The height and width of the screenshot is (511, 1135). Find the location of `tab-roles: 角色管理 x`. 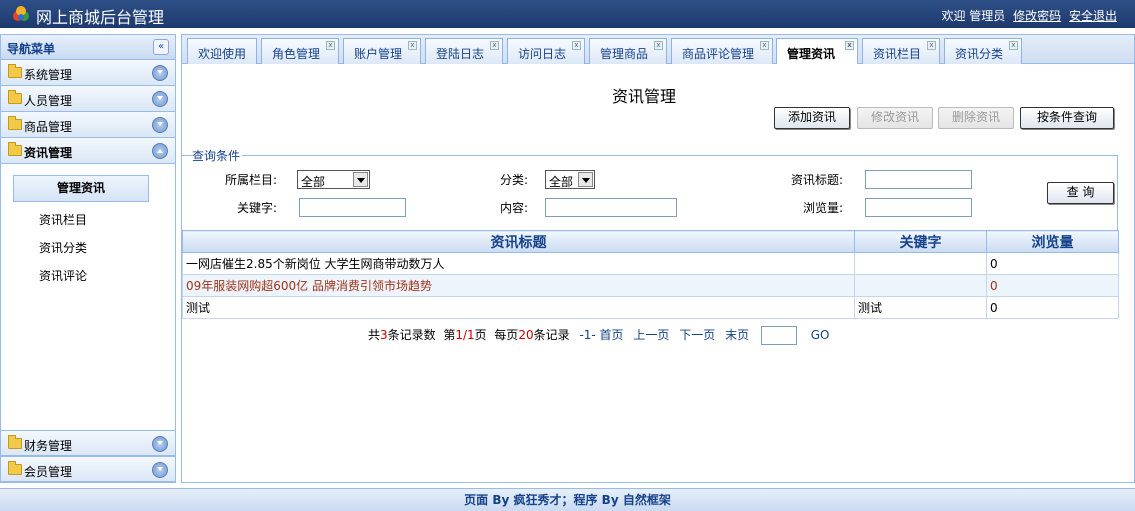

tab-roles: 角色管理 x is located at coordinates (300, 51).